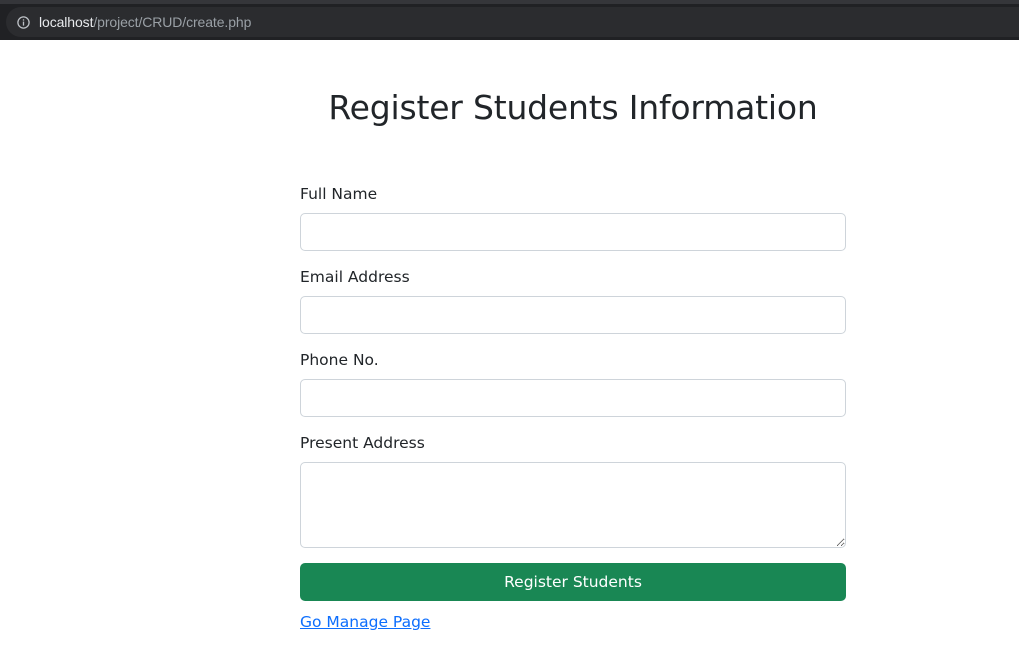 This screenshot has width=1019, height=672. Describe the element at coordinates (23, 22) in the screenshot. I see `info-circle-icon` at that location.